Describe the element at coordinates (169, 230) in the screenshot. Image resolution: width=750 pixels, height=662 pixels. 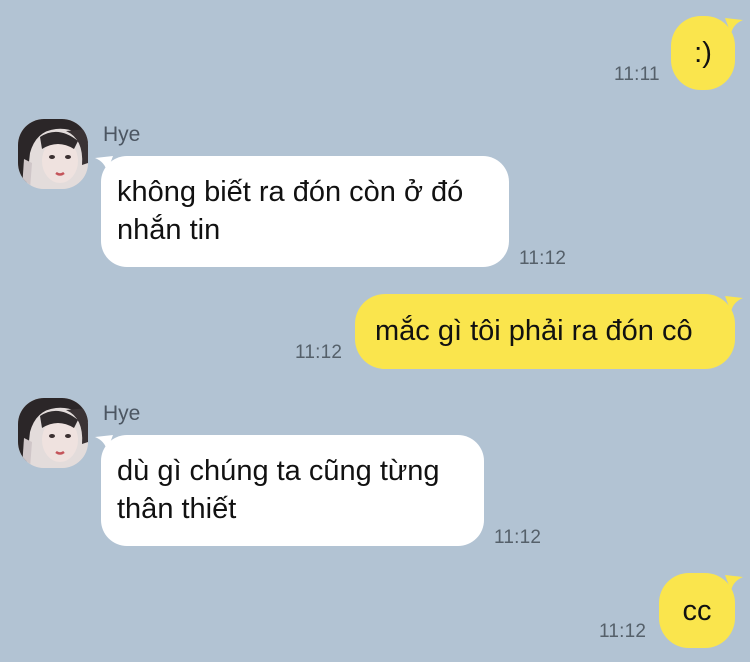
I see `message-text-line: nhắn tin` at that location.